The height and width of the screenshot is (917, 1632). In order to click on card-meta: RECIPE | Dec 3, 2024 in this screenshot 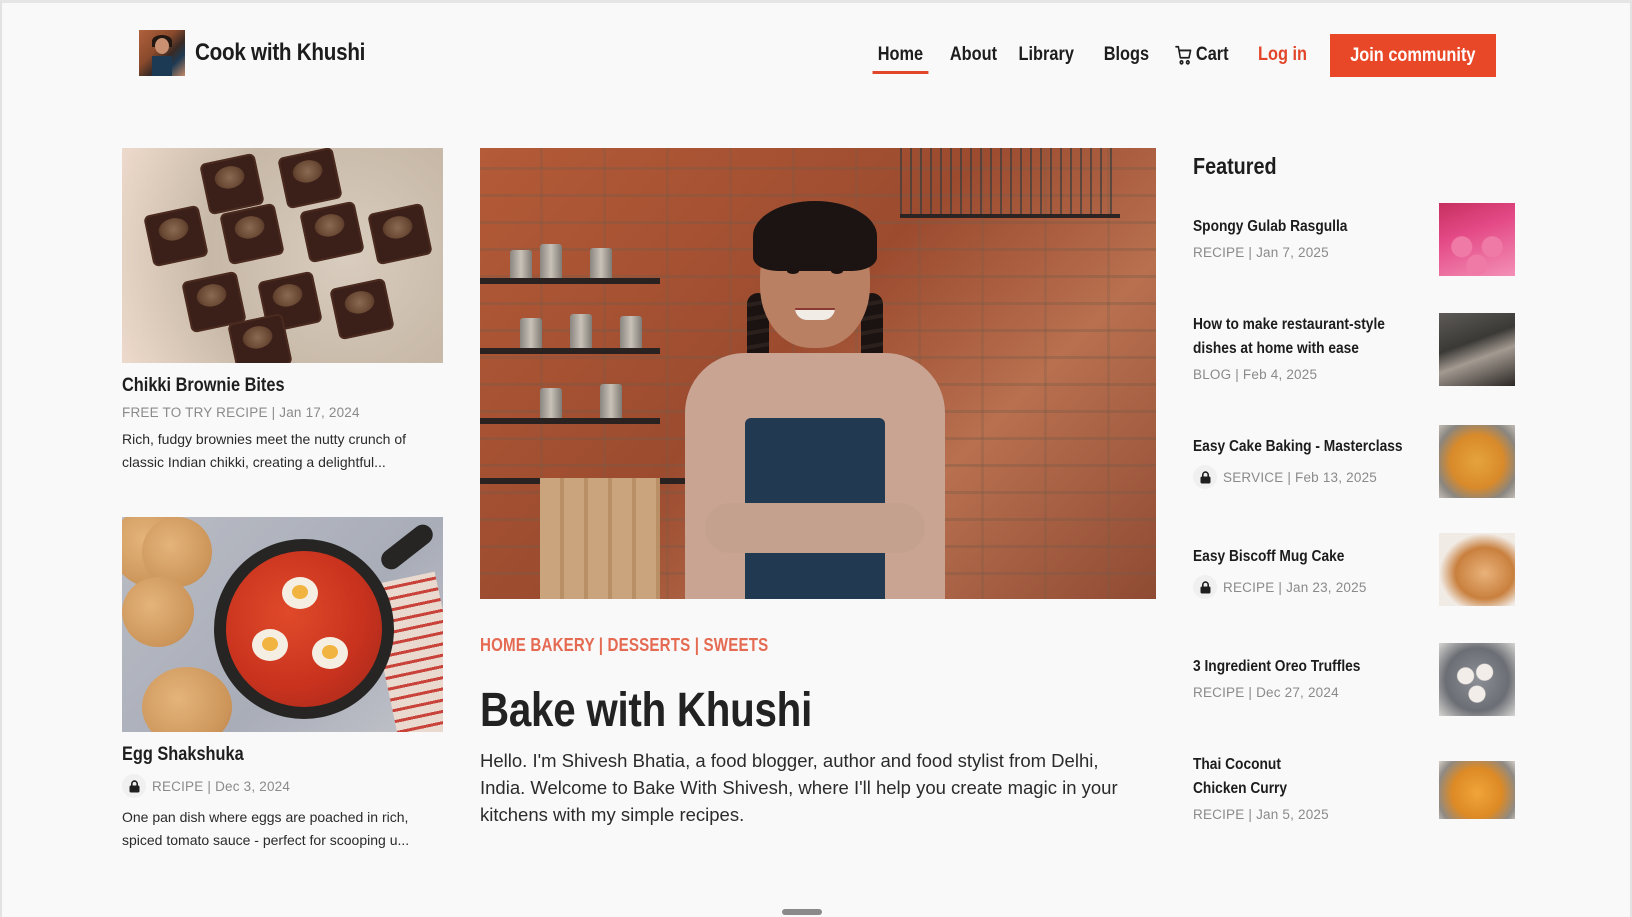, I will do `click(282, 786)`.